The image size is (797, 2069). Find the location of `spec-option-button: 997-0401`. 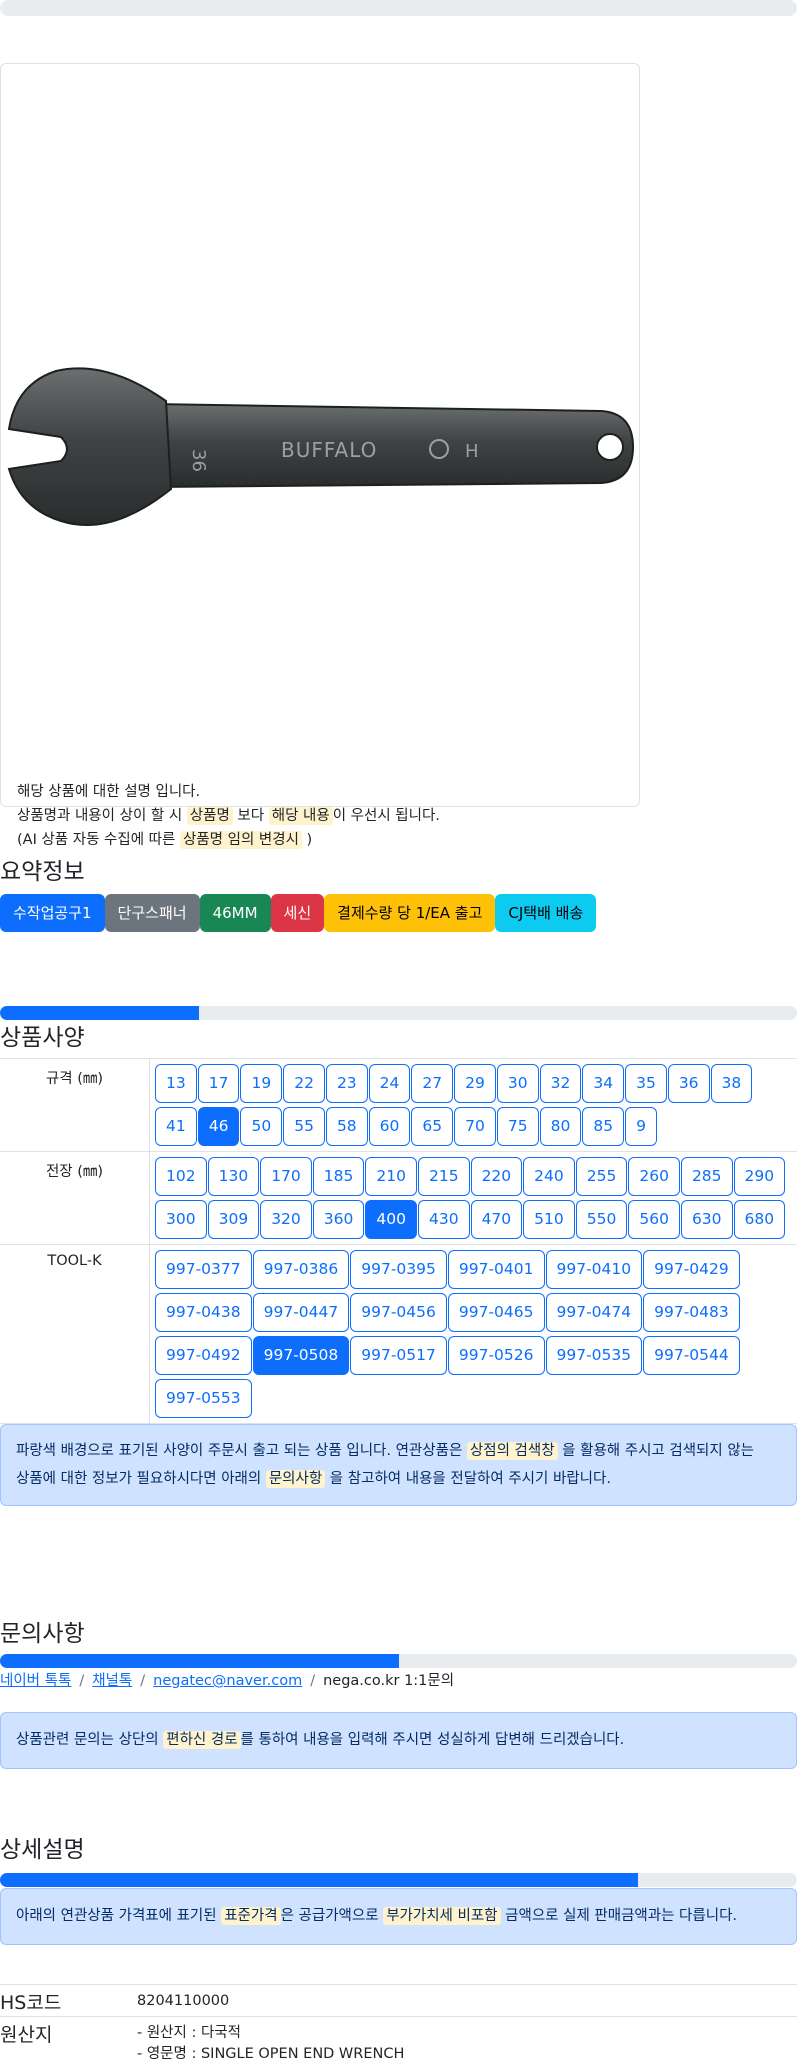

spec-option-button: 997-0401 is located at coordinates (496, 1269).